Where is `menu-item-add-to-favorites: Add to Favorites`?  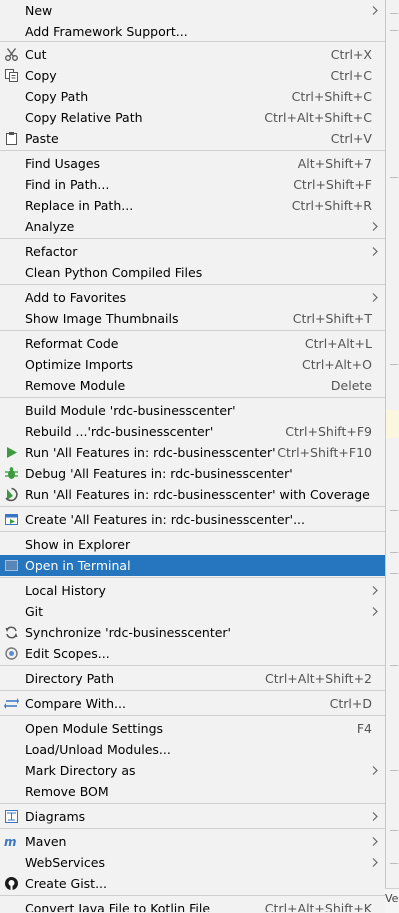 menu-item-add-to-favorites: Add to Favorites is located at coordinates (192, 297).